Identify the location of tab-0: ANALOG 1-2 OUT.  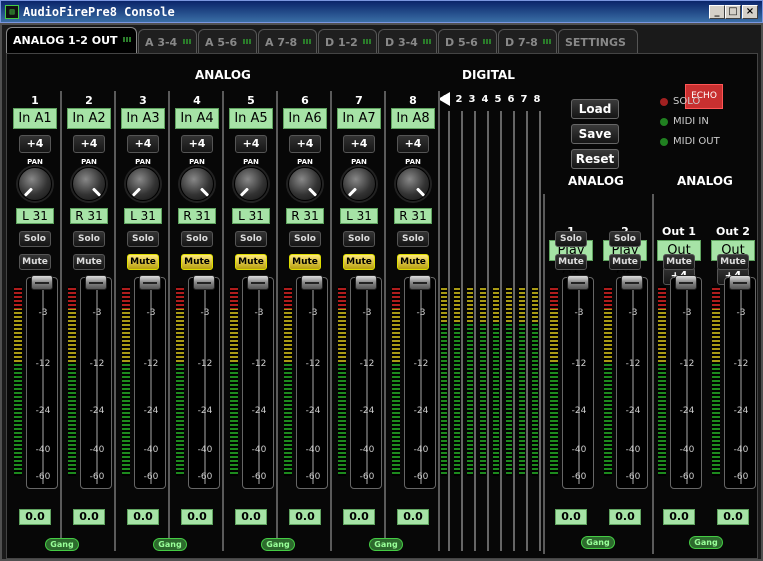
(71, 40).